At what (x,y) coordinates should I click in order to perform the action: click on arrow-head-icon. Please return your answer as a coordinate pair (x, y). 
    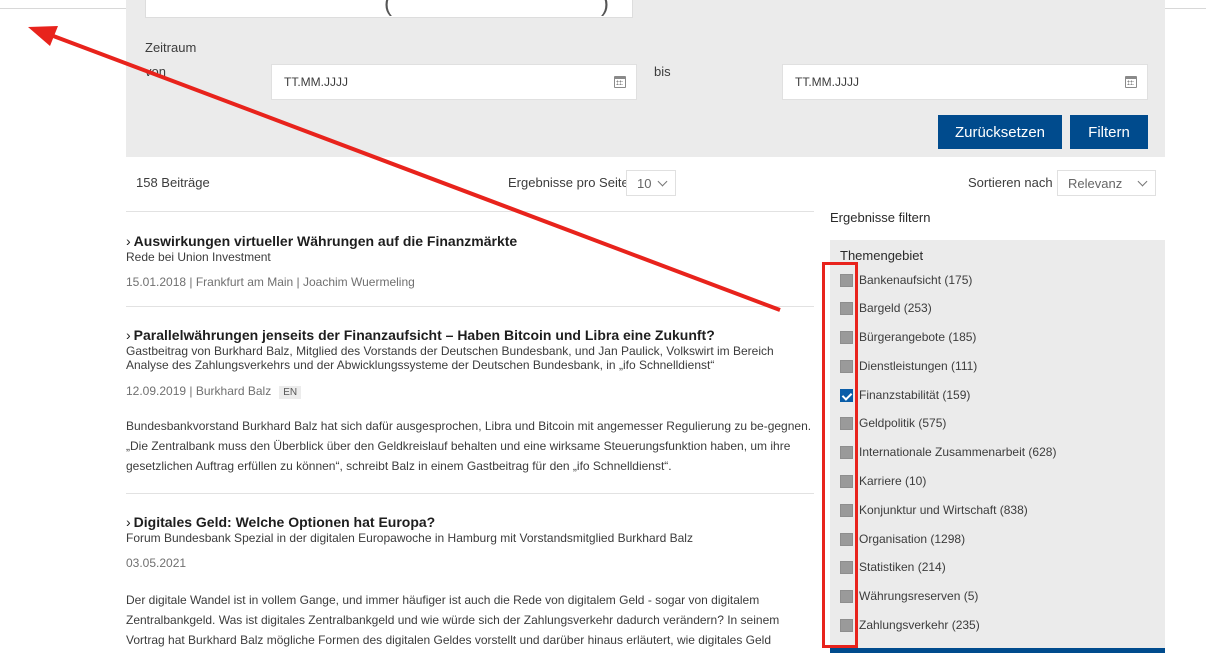
    Looking at the image, I should click on (43, 36).